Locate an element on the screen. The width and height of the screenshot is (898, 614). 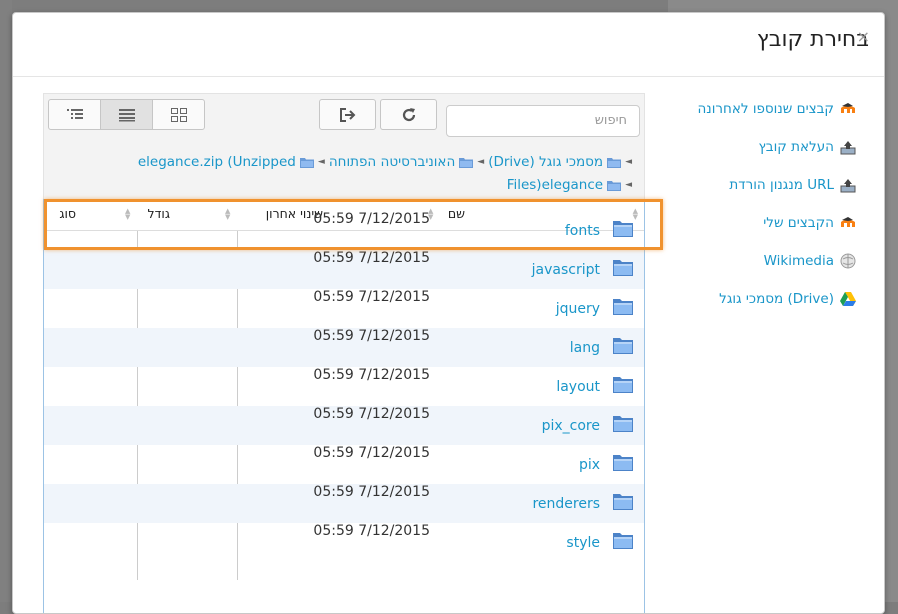
breadcrumb-item: elegance.zip (Unzipped is located at coordinates (217, 162).